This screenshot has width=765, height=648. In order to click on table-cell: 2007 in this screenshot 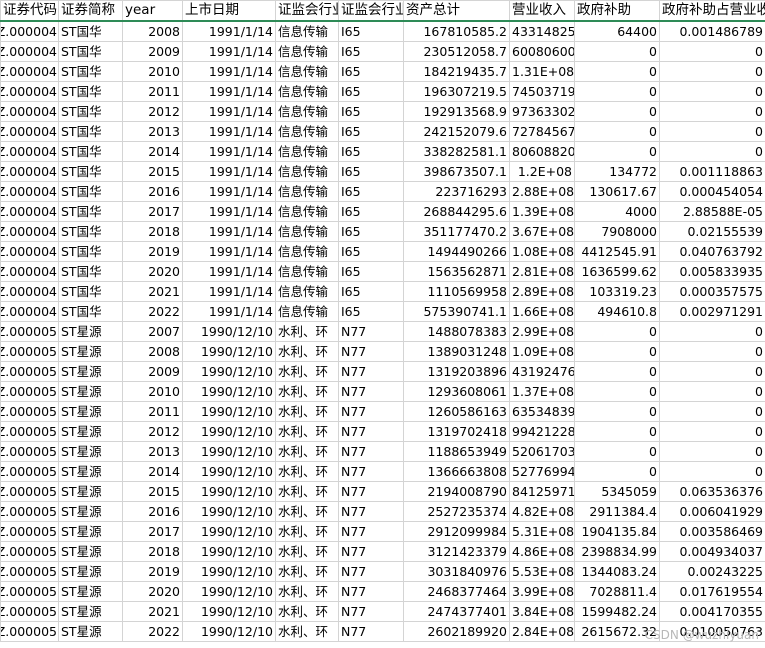, I will do `click(152, 331)`.